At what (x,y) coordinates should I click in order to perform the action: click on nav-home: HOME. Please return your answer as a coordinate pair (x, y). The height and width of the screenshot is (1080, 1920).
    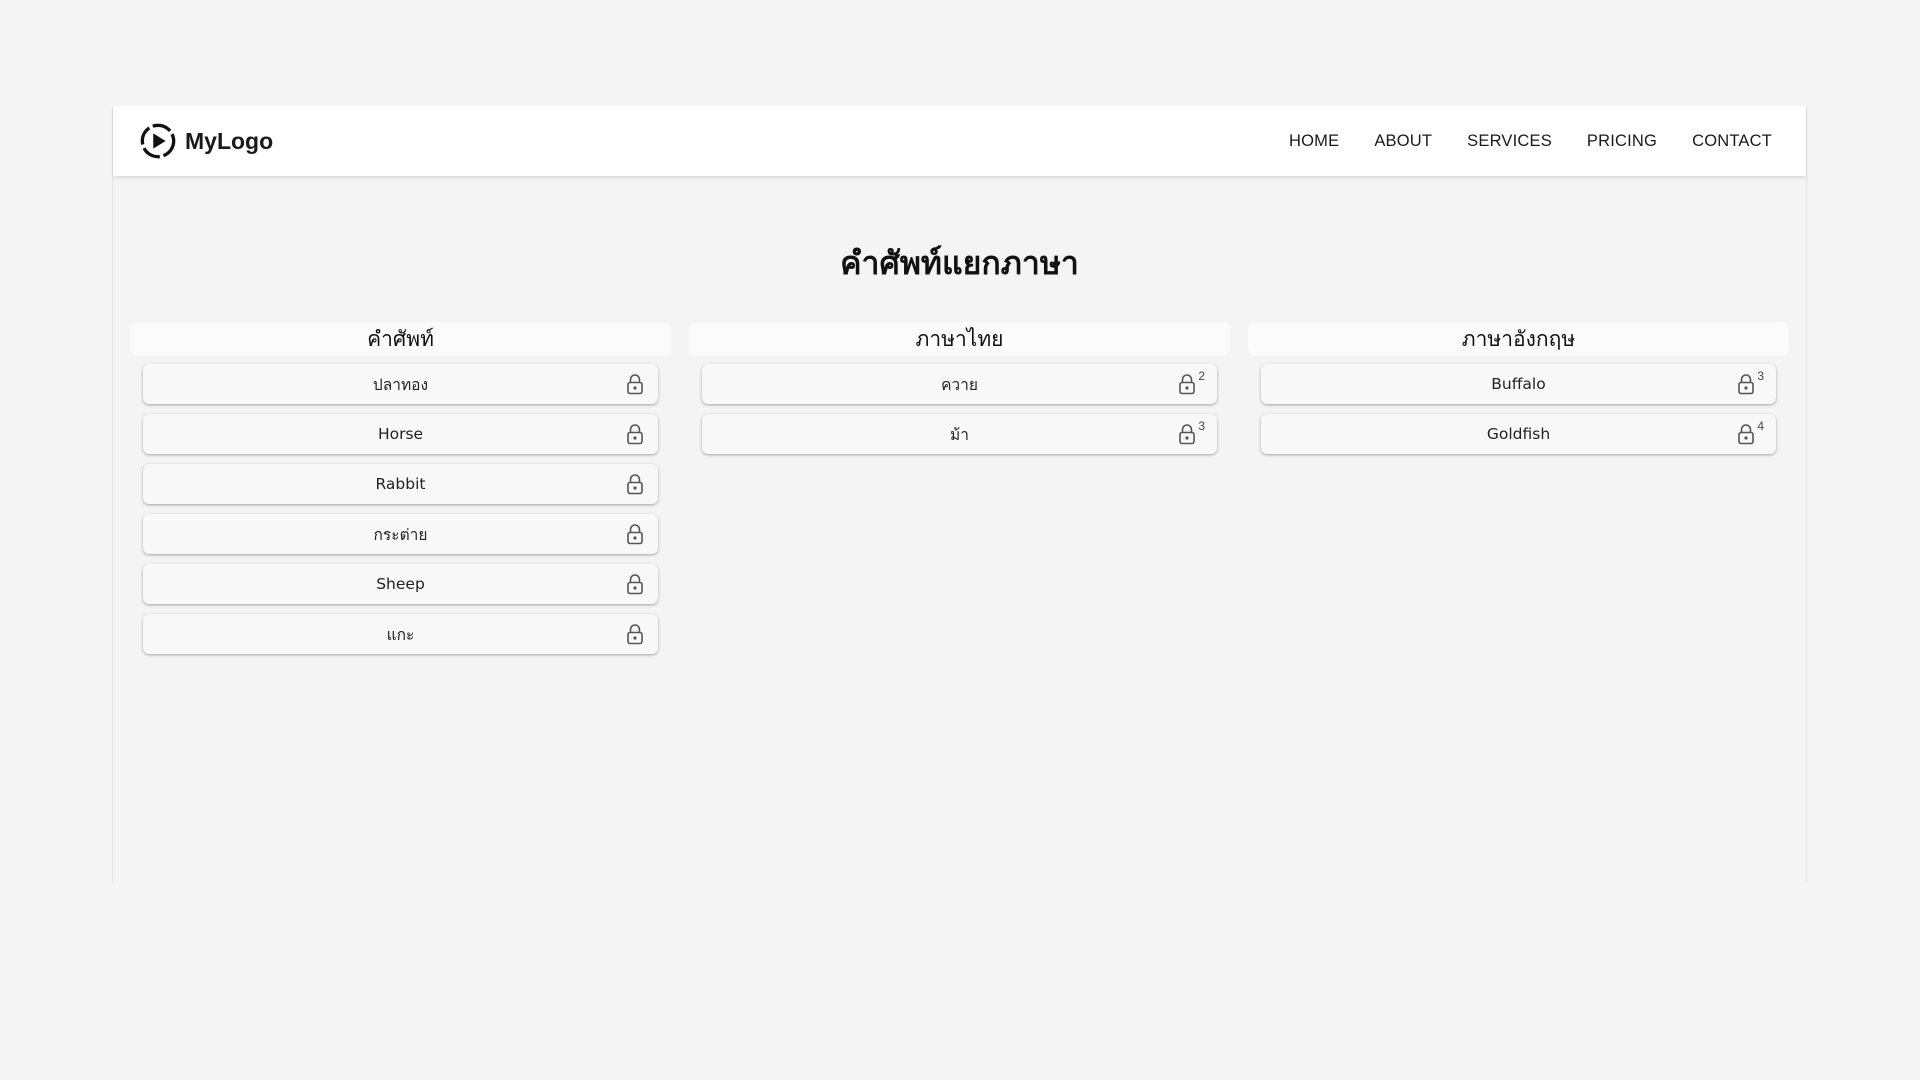
    Looking at the image, I should click on (1314, 141).